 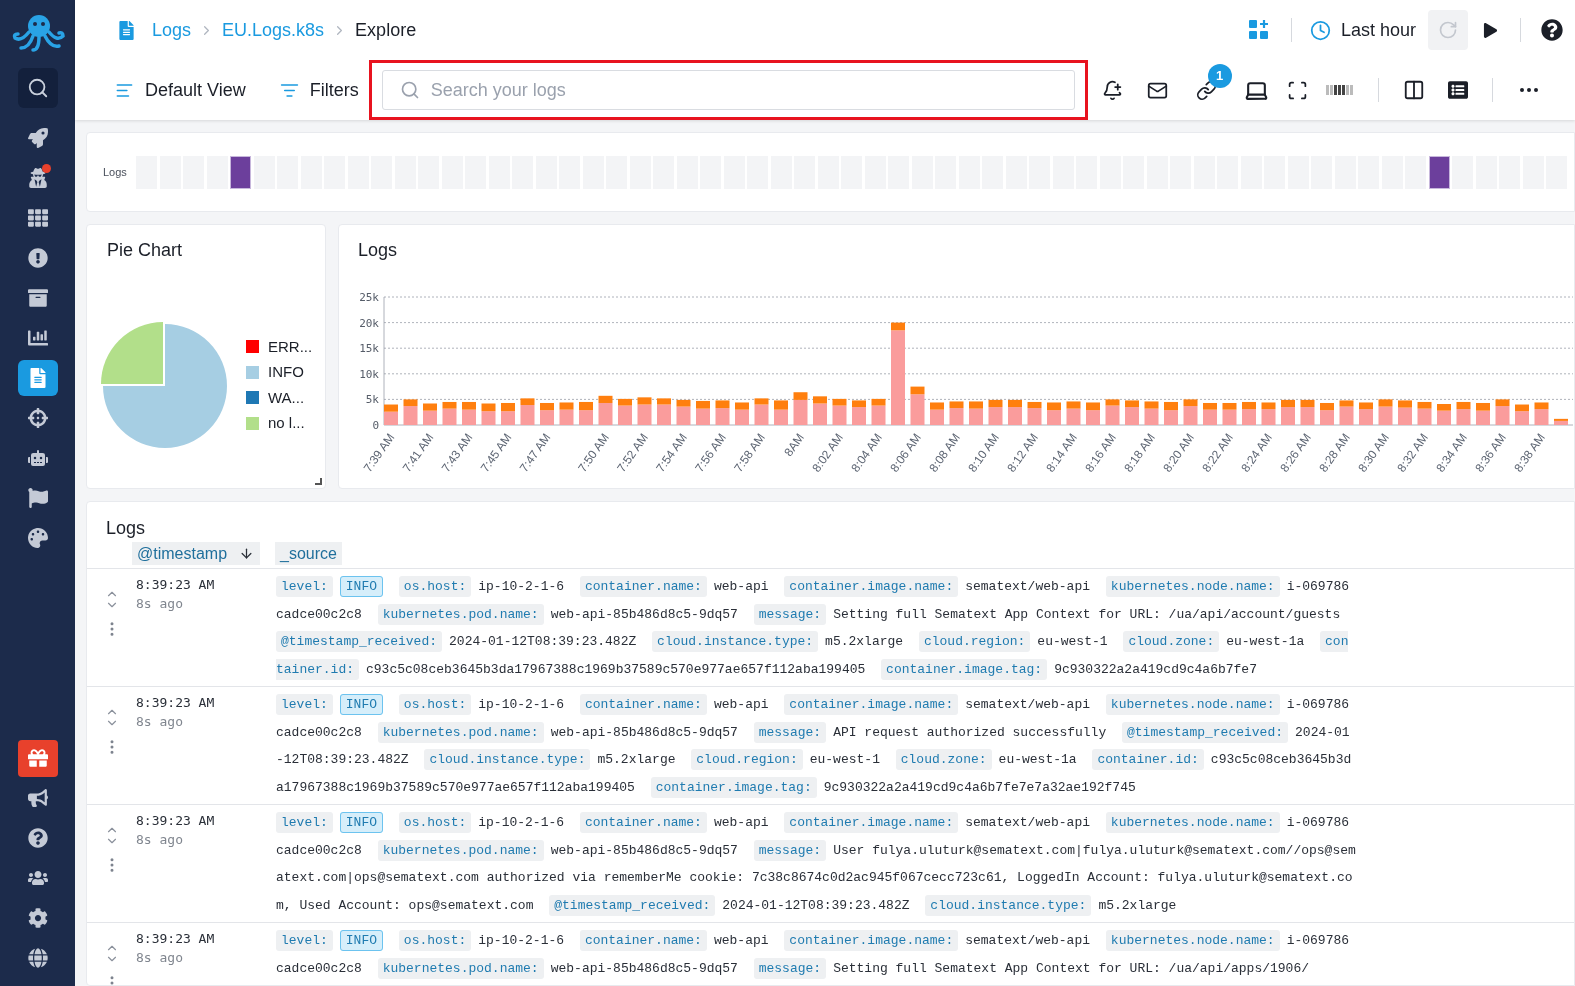 What do you see at coordinates (1219, 76) in the screenshot?
I see `count-badge: 1` at bounding box center [1219, 76].